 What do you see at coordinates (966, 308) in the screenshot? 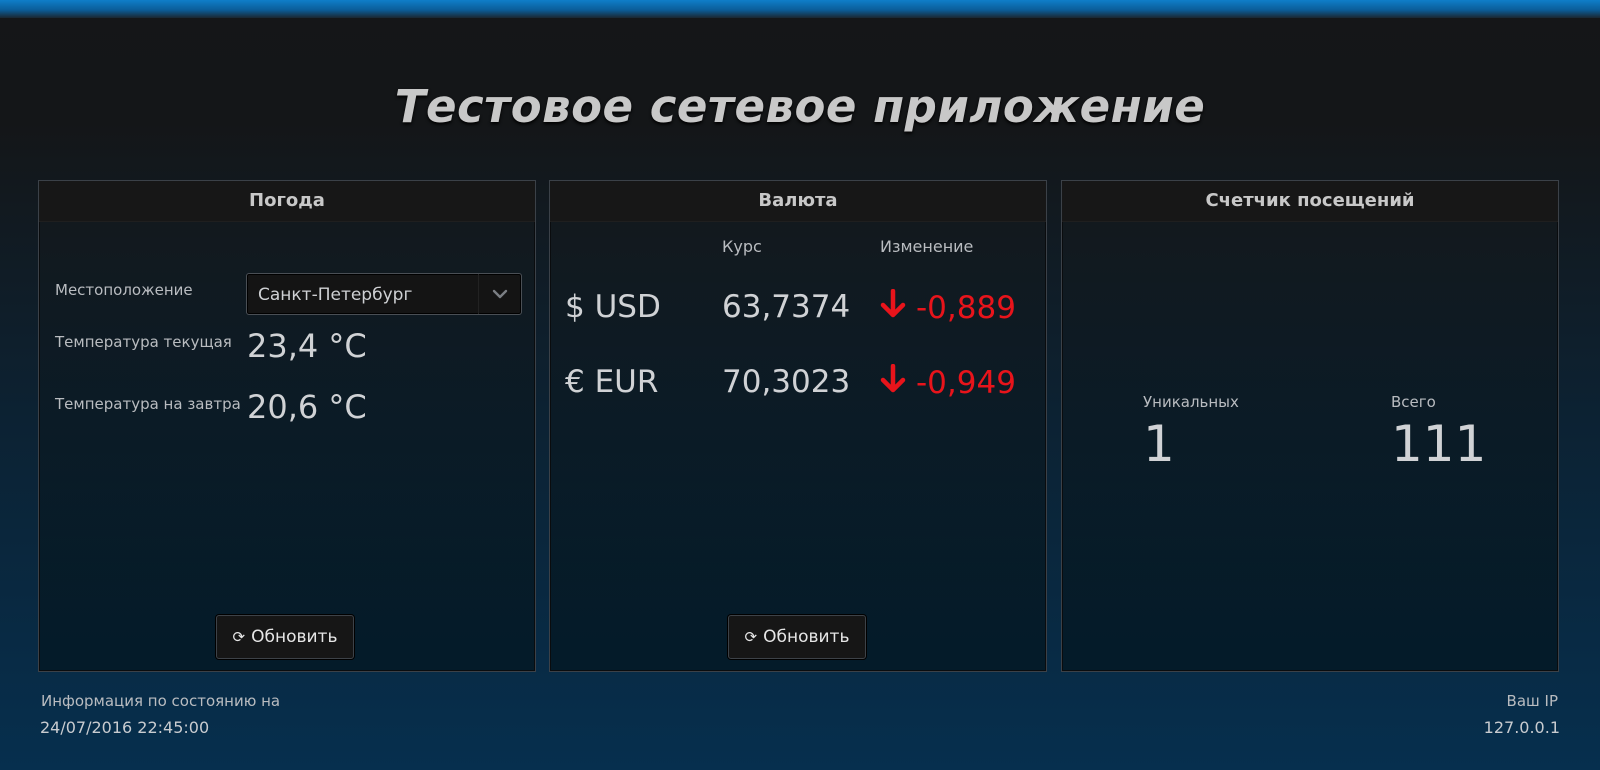
I see `usd-change-value: -0,889` at bounding box center [966, 308].